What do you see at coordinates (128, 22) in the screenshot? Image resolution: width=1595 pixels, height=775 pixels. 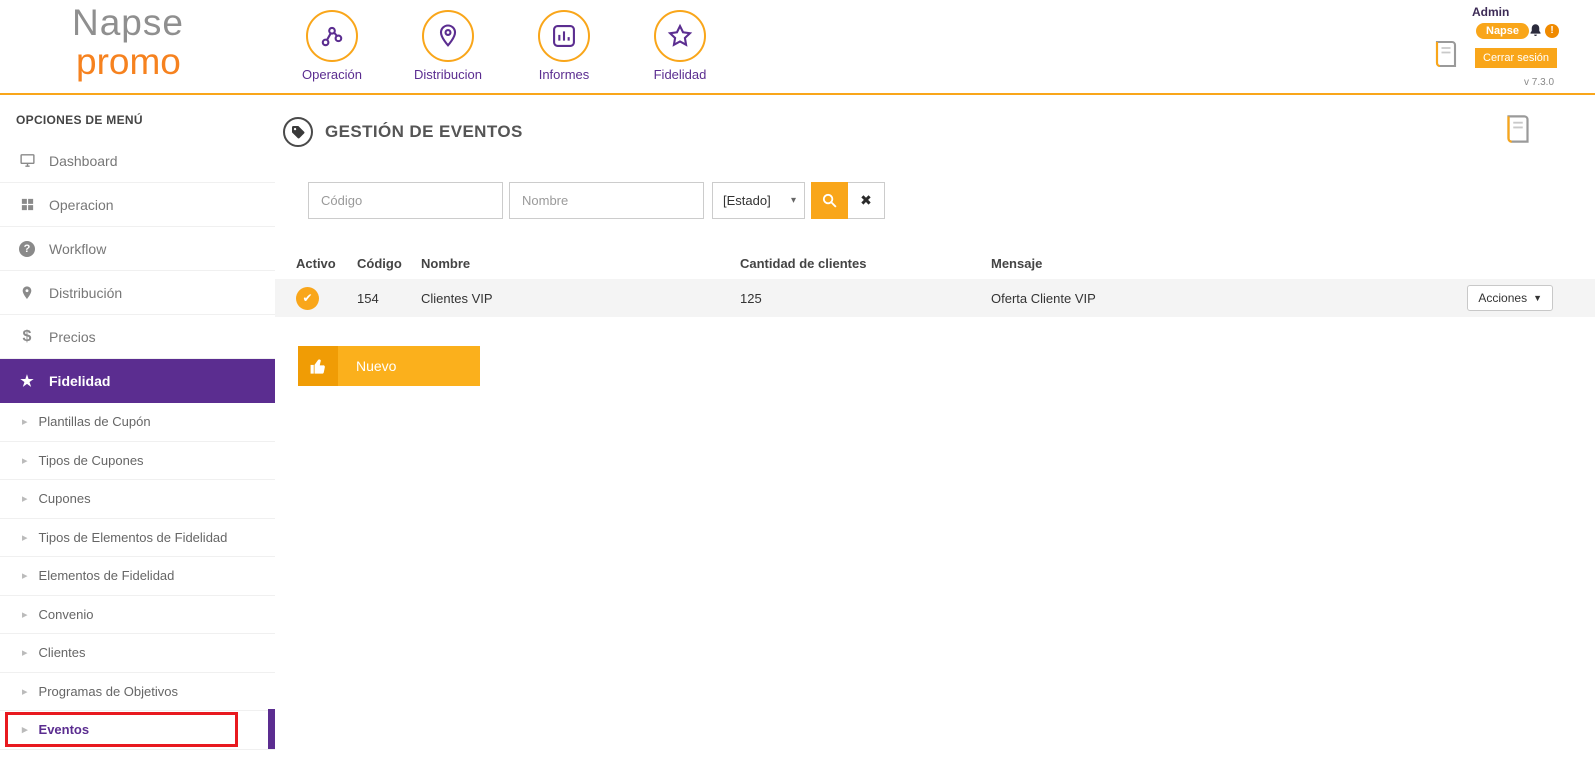 I see `brand-name-top: Napse` at bounding box center [128, 22].